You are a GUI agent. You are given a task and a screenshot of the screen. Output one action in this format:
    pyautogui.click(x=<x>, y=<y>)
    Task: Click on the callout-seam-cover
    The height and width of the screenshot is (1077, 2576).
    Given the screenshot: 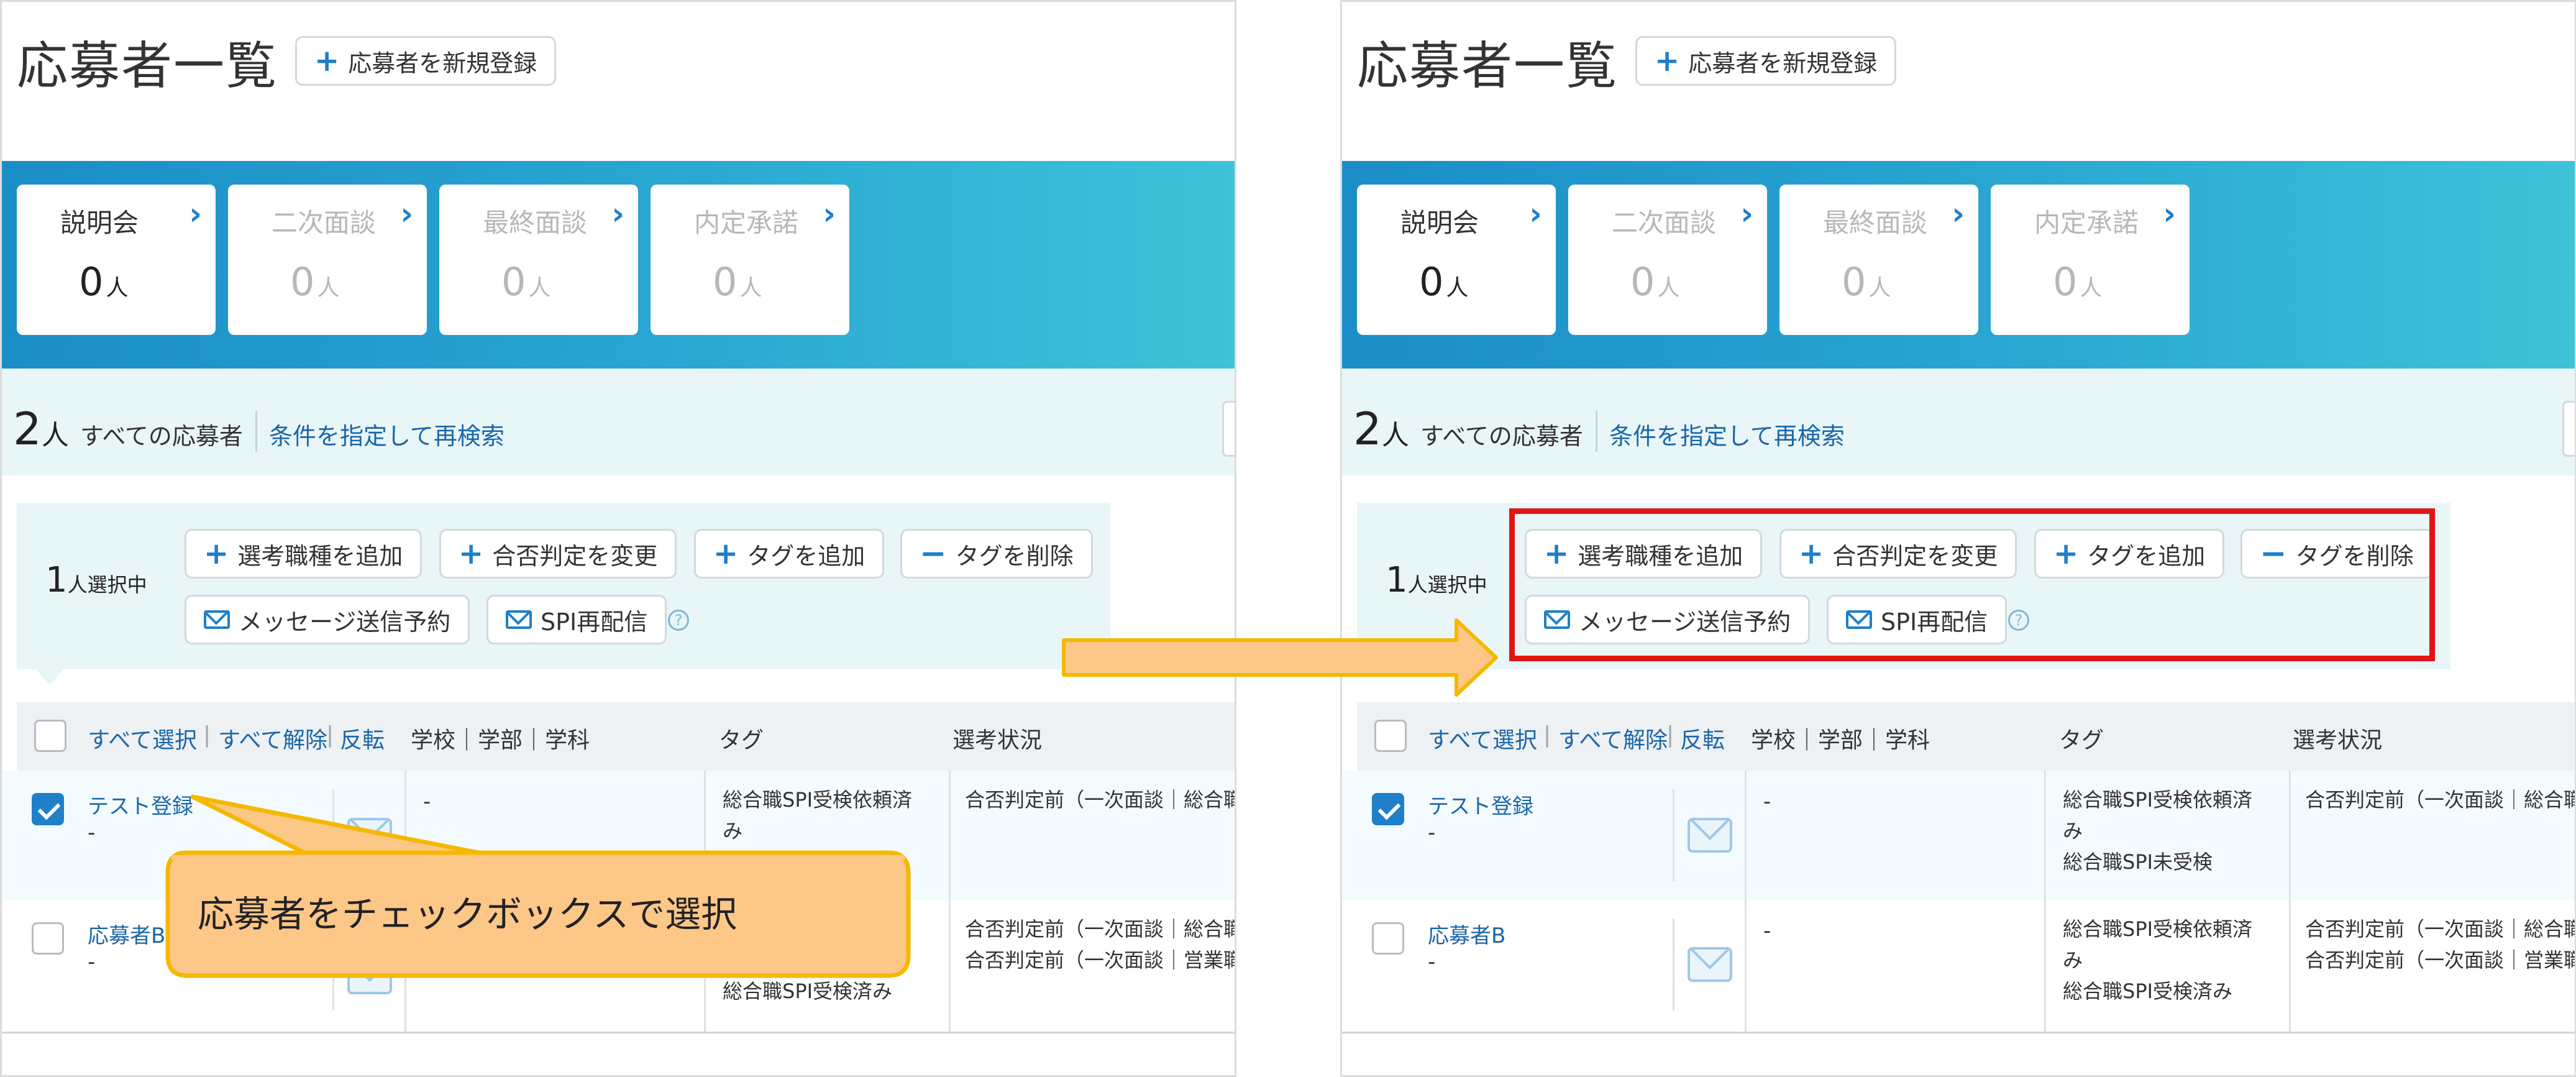 What is the action you would take?
    pyautogui.click(x=538, y=857)
    